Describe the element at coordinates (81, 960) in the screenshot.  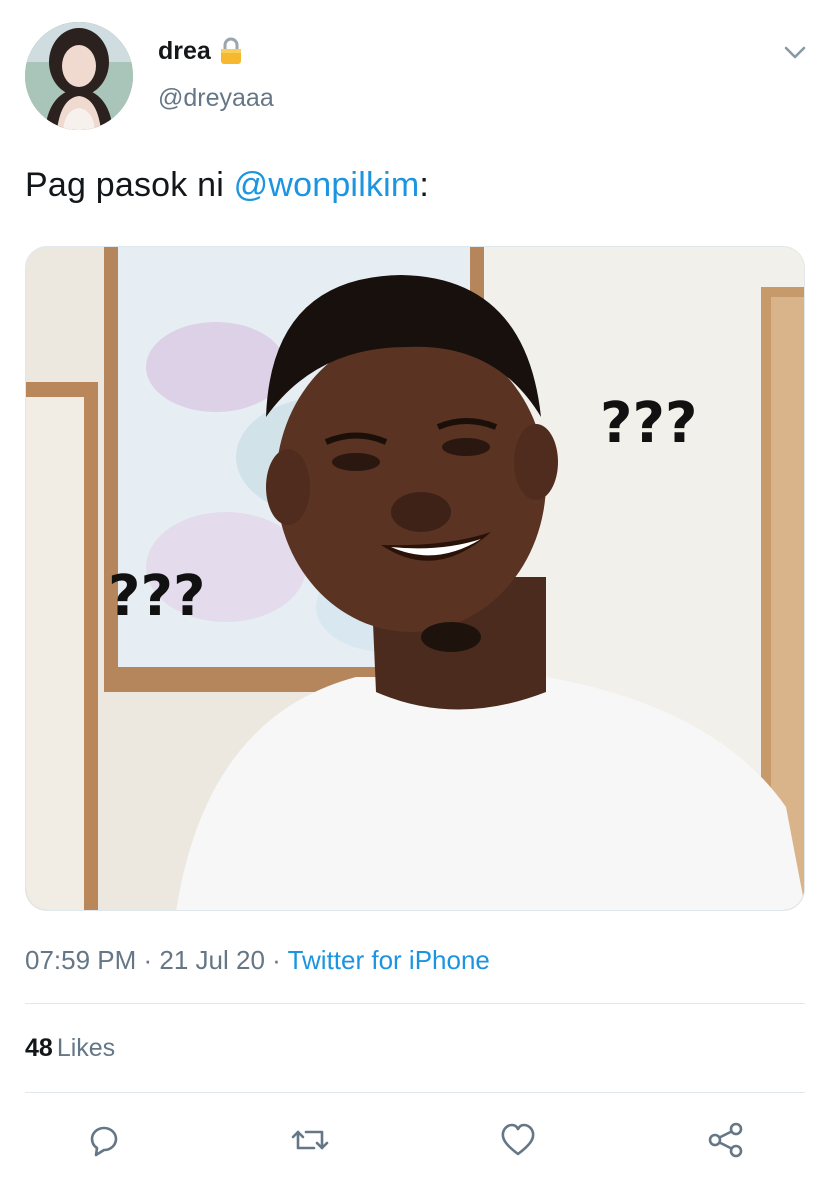
I see `tweet-time: 07:59 PM` at that location.